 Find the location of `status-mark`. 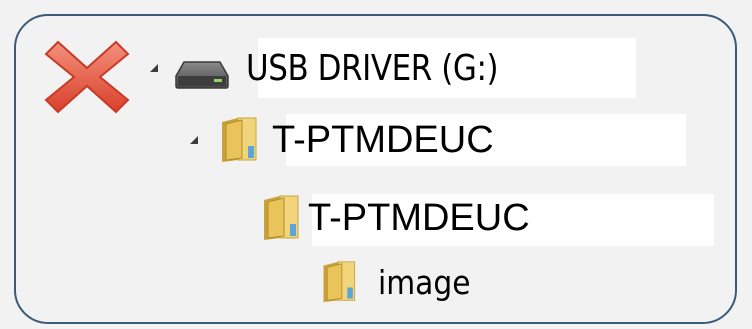

status-mark is located at coordinates (87, 77).